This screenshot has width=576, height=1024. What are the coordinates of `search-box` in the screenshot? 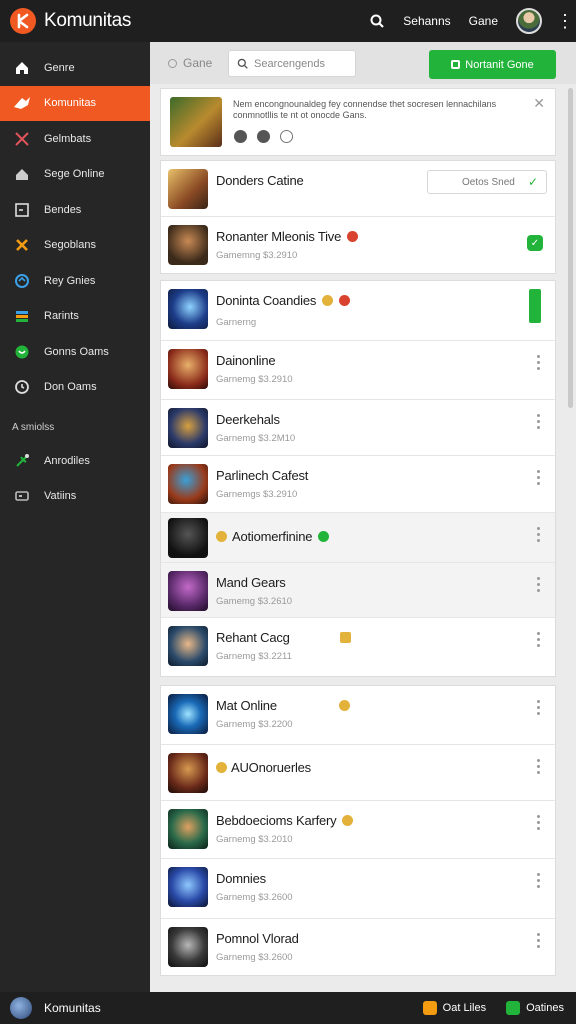 It's located at (292, 63).